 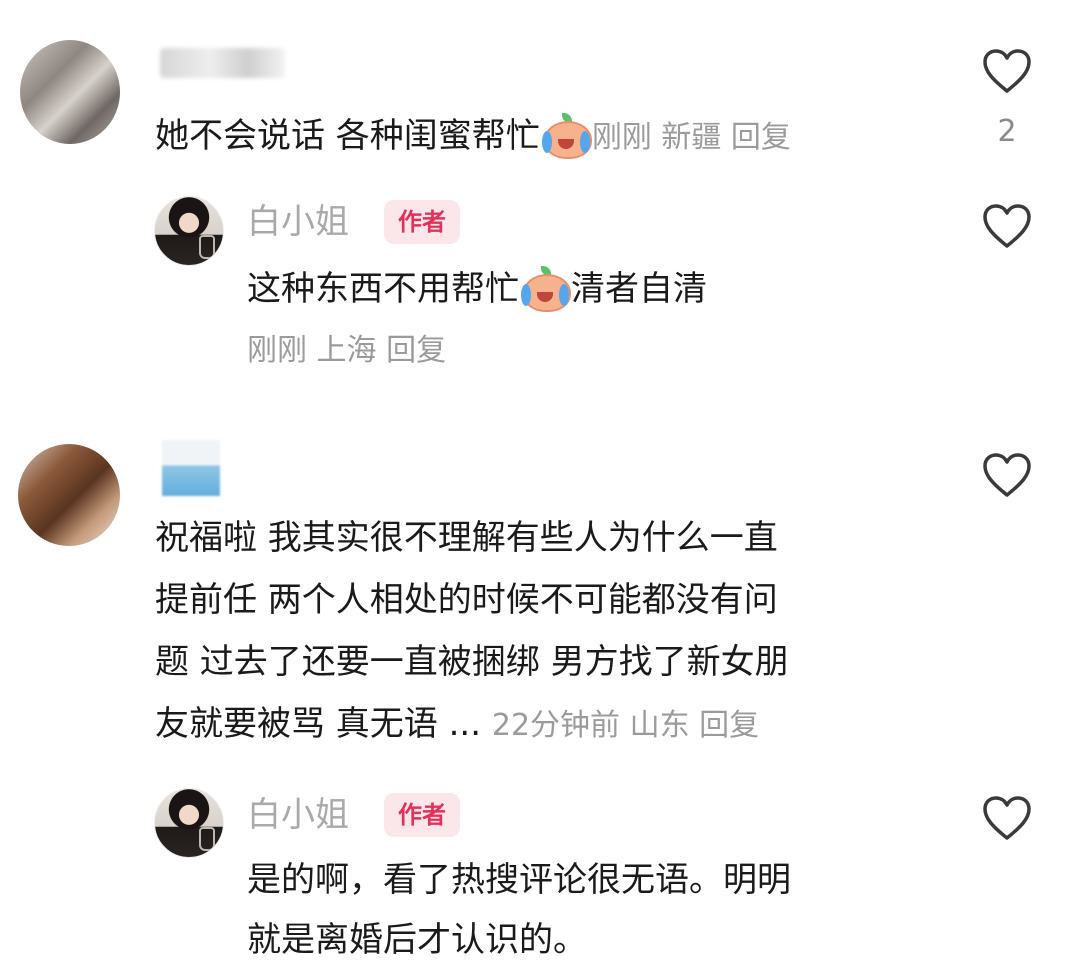 I want to click on comment-body: 她不会说话 各种闺蜜帮忙 刚刚 新疆 回复, so click(x=473, y=136).